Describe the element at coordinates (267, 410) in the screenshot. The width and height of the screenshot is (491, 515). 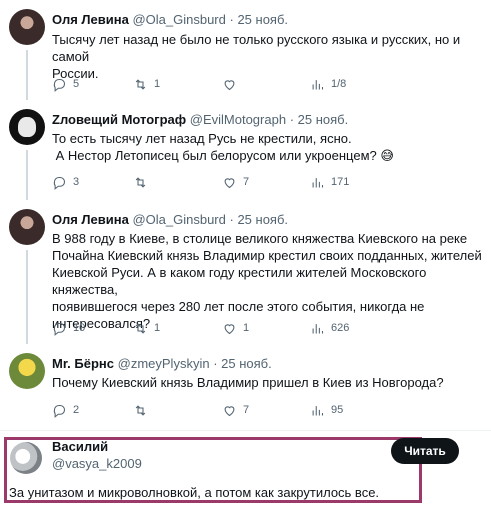
I see `action-bar: 2 7 95` at that location.